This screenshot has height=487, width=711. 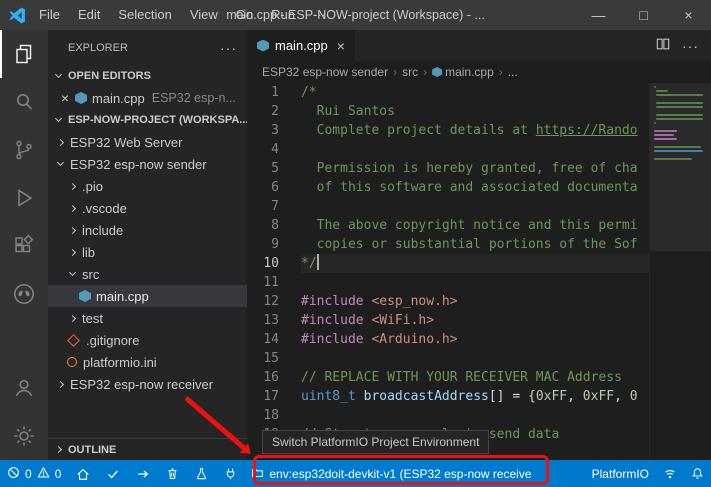 What do you see at coordinates (147, 230) in the screenshot?
I see `tree-item-include: include` at bounding box center [147, 230].